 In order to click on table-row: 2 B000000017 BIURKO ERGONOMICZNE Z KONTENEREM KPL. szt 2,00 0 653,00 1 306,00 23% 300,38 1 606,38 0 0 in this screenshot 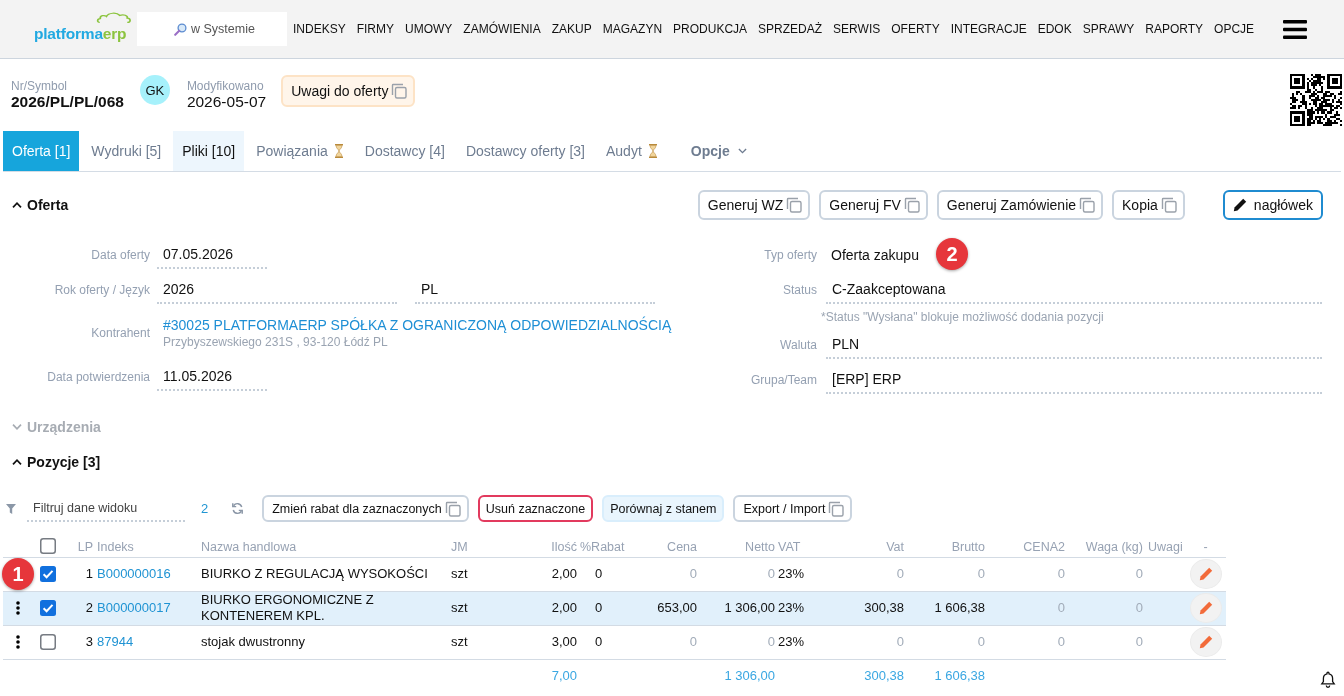, I will do `click(614, 608)`.